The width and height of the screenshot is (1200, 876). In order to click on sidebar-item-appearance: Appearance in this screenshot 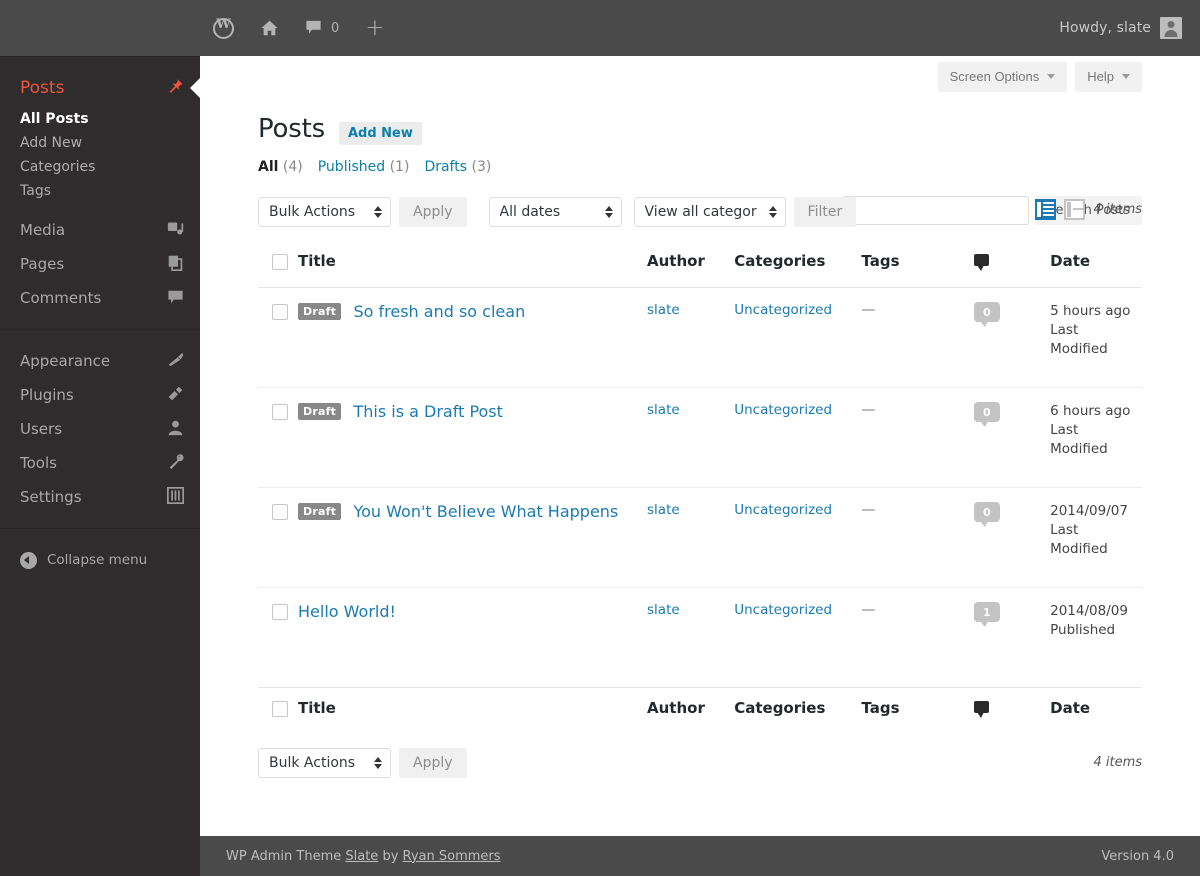, I will do `click(100, 361)`.